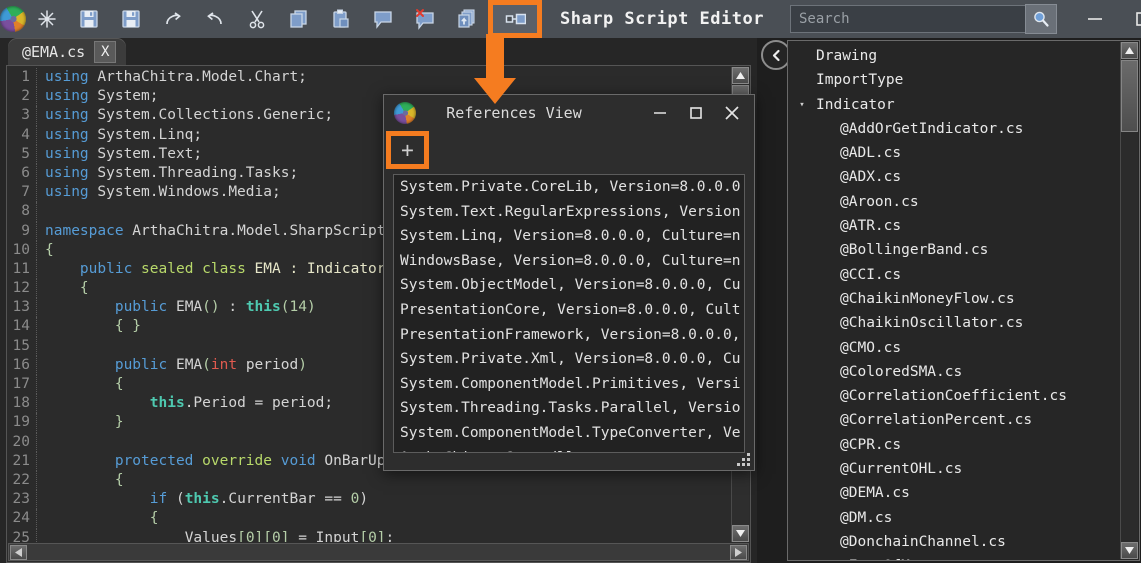 This screenshot has height=563, width=1141. Describe the element at coordinates (22, 500) in the screenshot. I see `line-number: 23` at that location.